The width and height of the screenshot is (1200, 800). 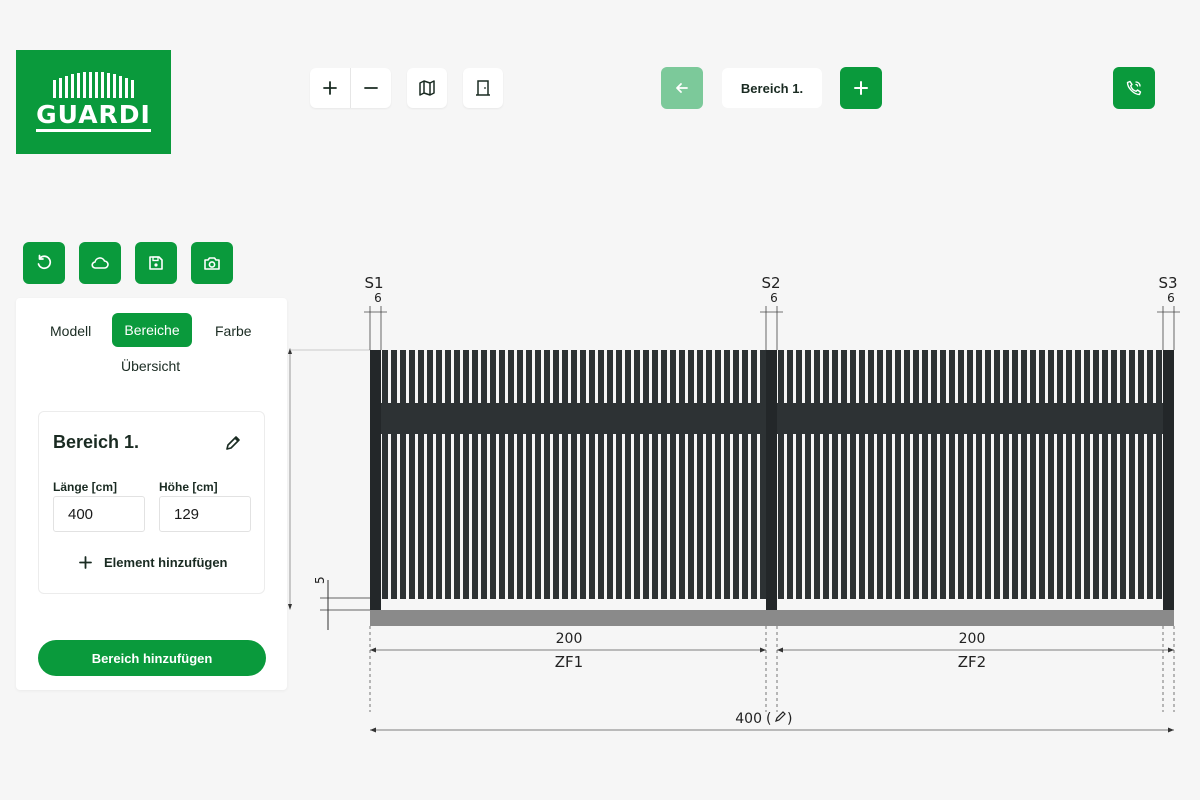 I want to click on length-label: Länge [cm], so click(x=85, y=487).